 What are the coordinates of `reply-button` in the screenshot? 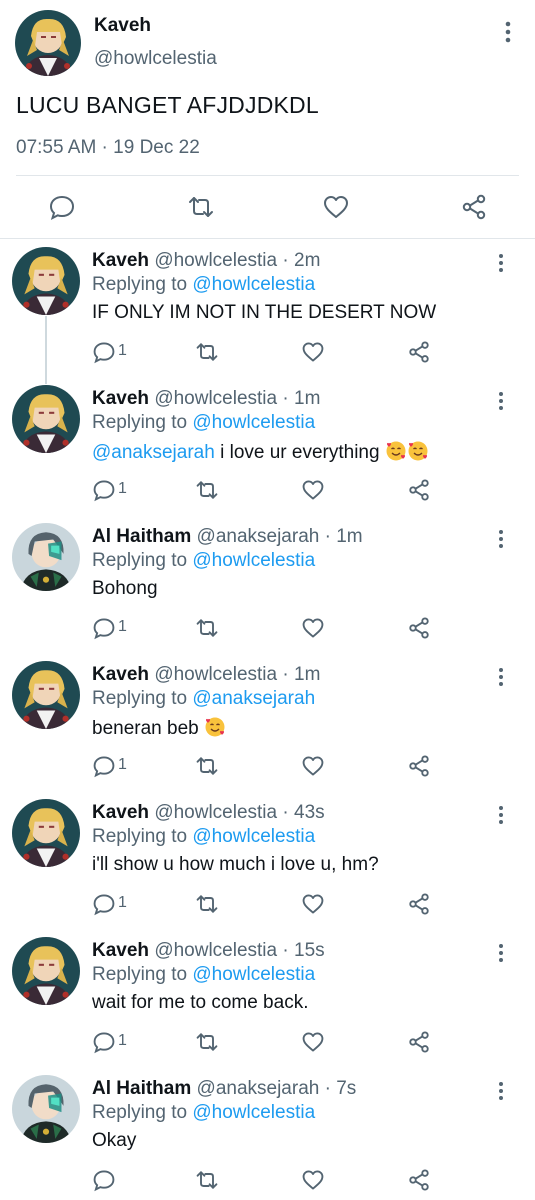 It's located at (114, 1180).